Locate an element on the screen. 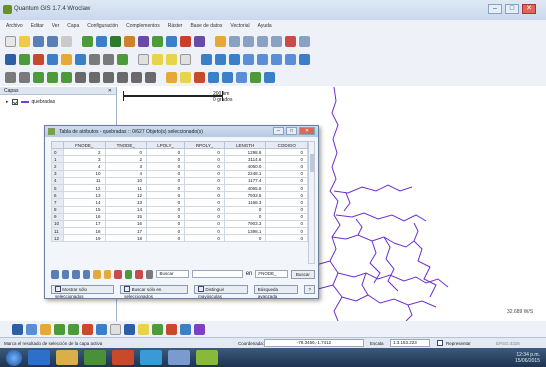  new-bookmark-icon is located at coordinates (262, 59).